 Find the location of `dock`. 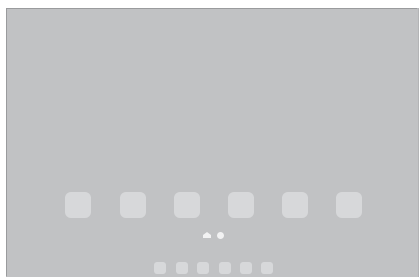

dock is located at coordinates (219, 269).